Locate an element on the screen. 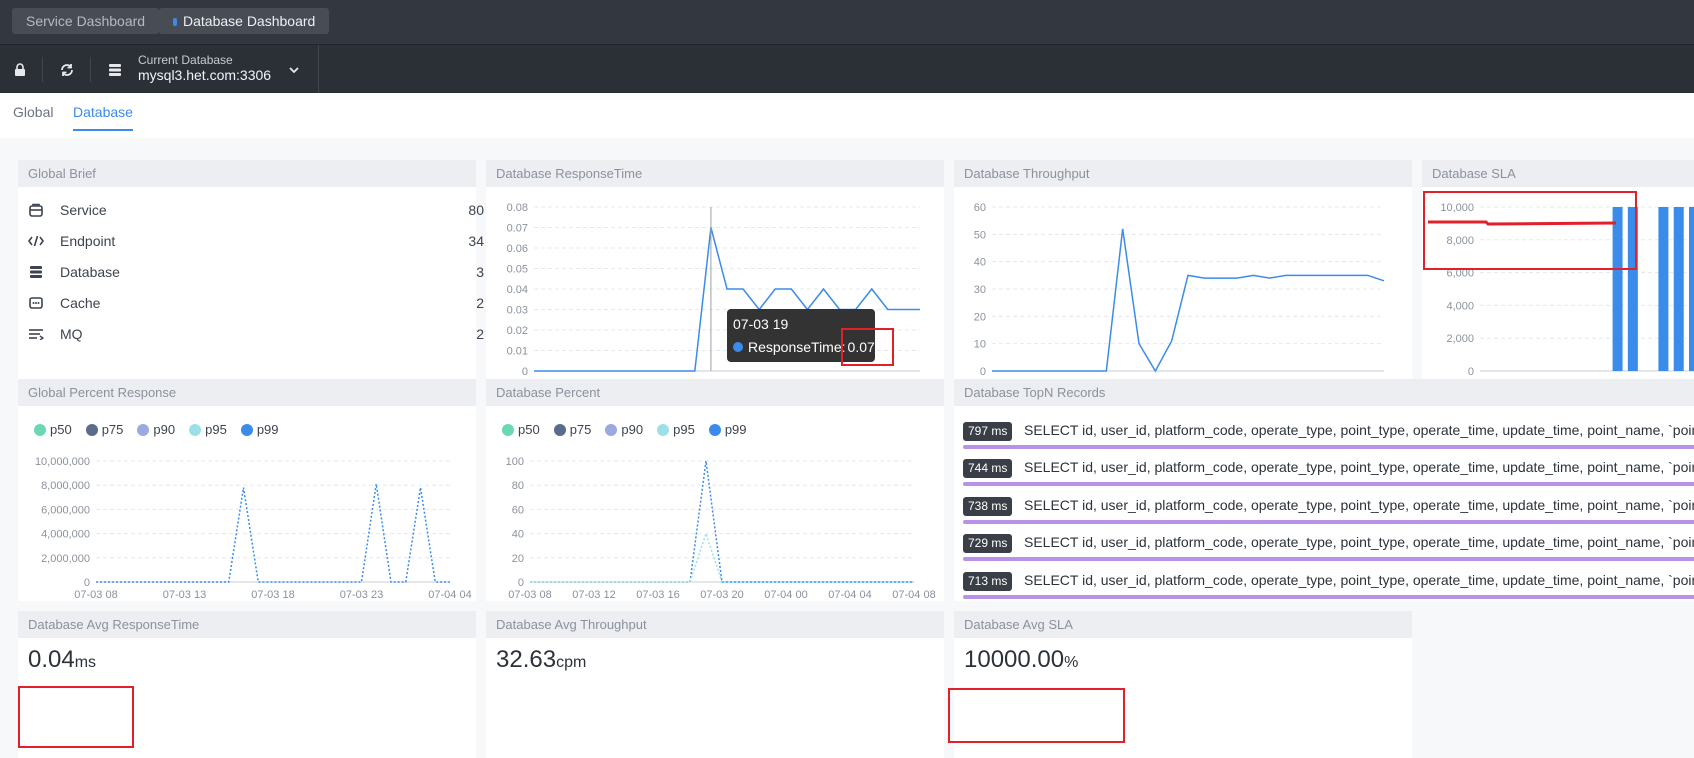 The image size is (1694, 758). cache-icon is located at coordinates (36, 303).